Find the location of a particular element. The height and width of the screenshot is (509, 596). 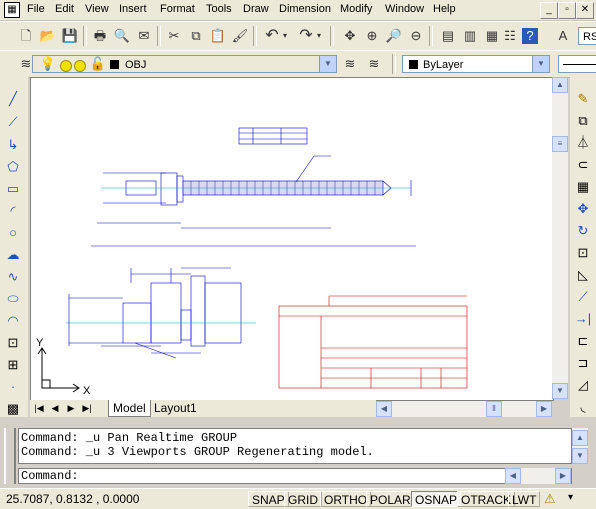

publish-icon: ✉ is located at coordinates (144, 36).